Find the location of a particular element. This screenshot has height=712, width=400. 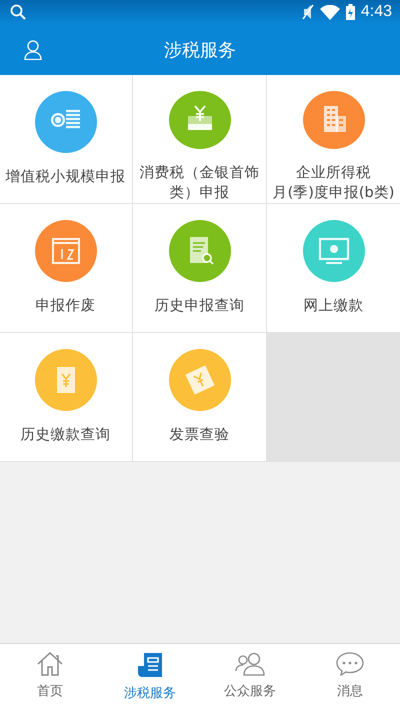

service-tile: 历史缴款查询 is located at coordinates (66, 397).